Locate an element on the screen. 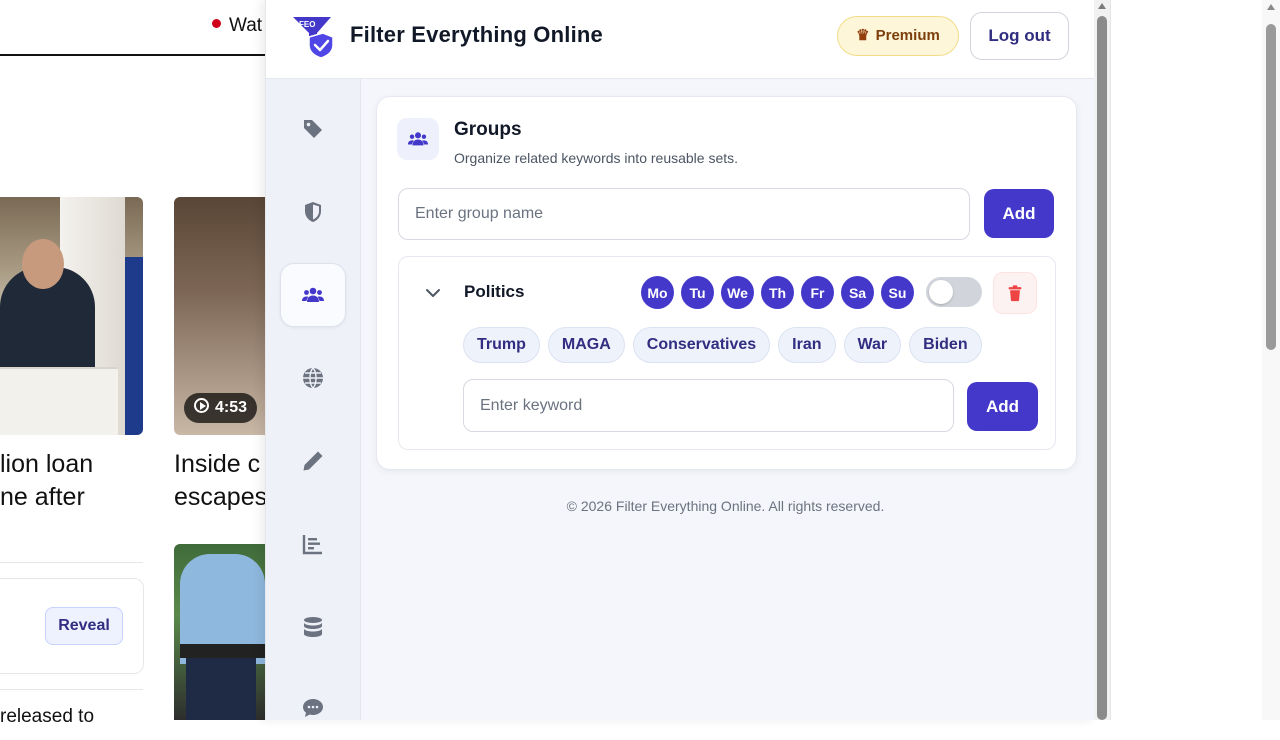 The width and height of the screenshot is (1280, 740). reveal-button: Reveal is located at coordinates (84, 626).